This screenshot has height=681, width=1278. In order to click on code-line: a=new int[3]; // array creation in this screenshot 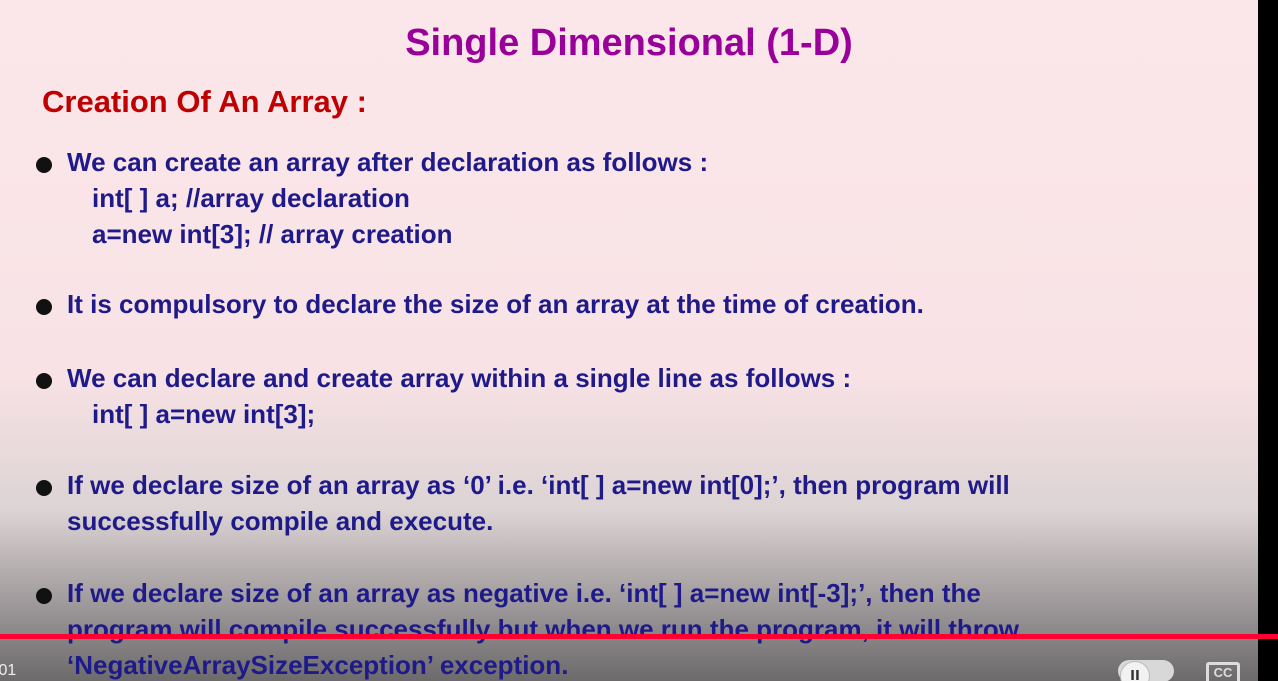, I will do `click(272, 234)`.